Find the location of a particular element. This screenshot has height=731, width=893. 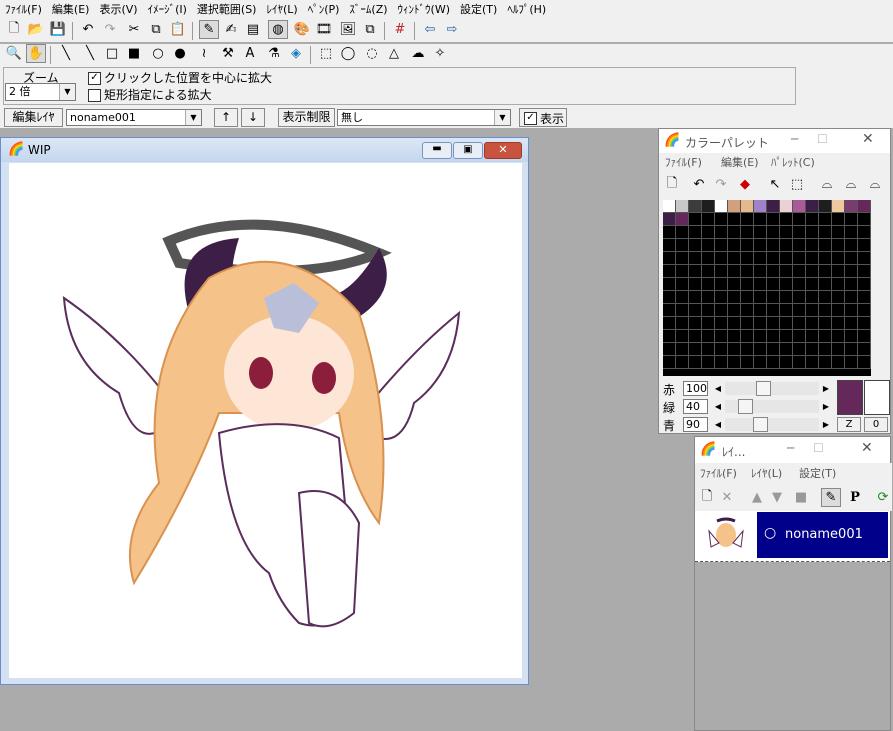

undo-icon: ↶ is located at coordinates (699, 184).